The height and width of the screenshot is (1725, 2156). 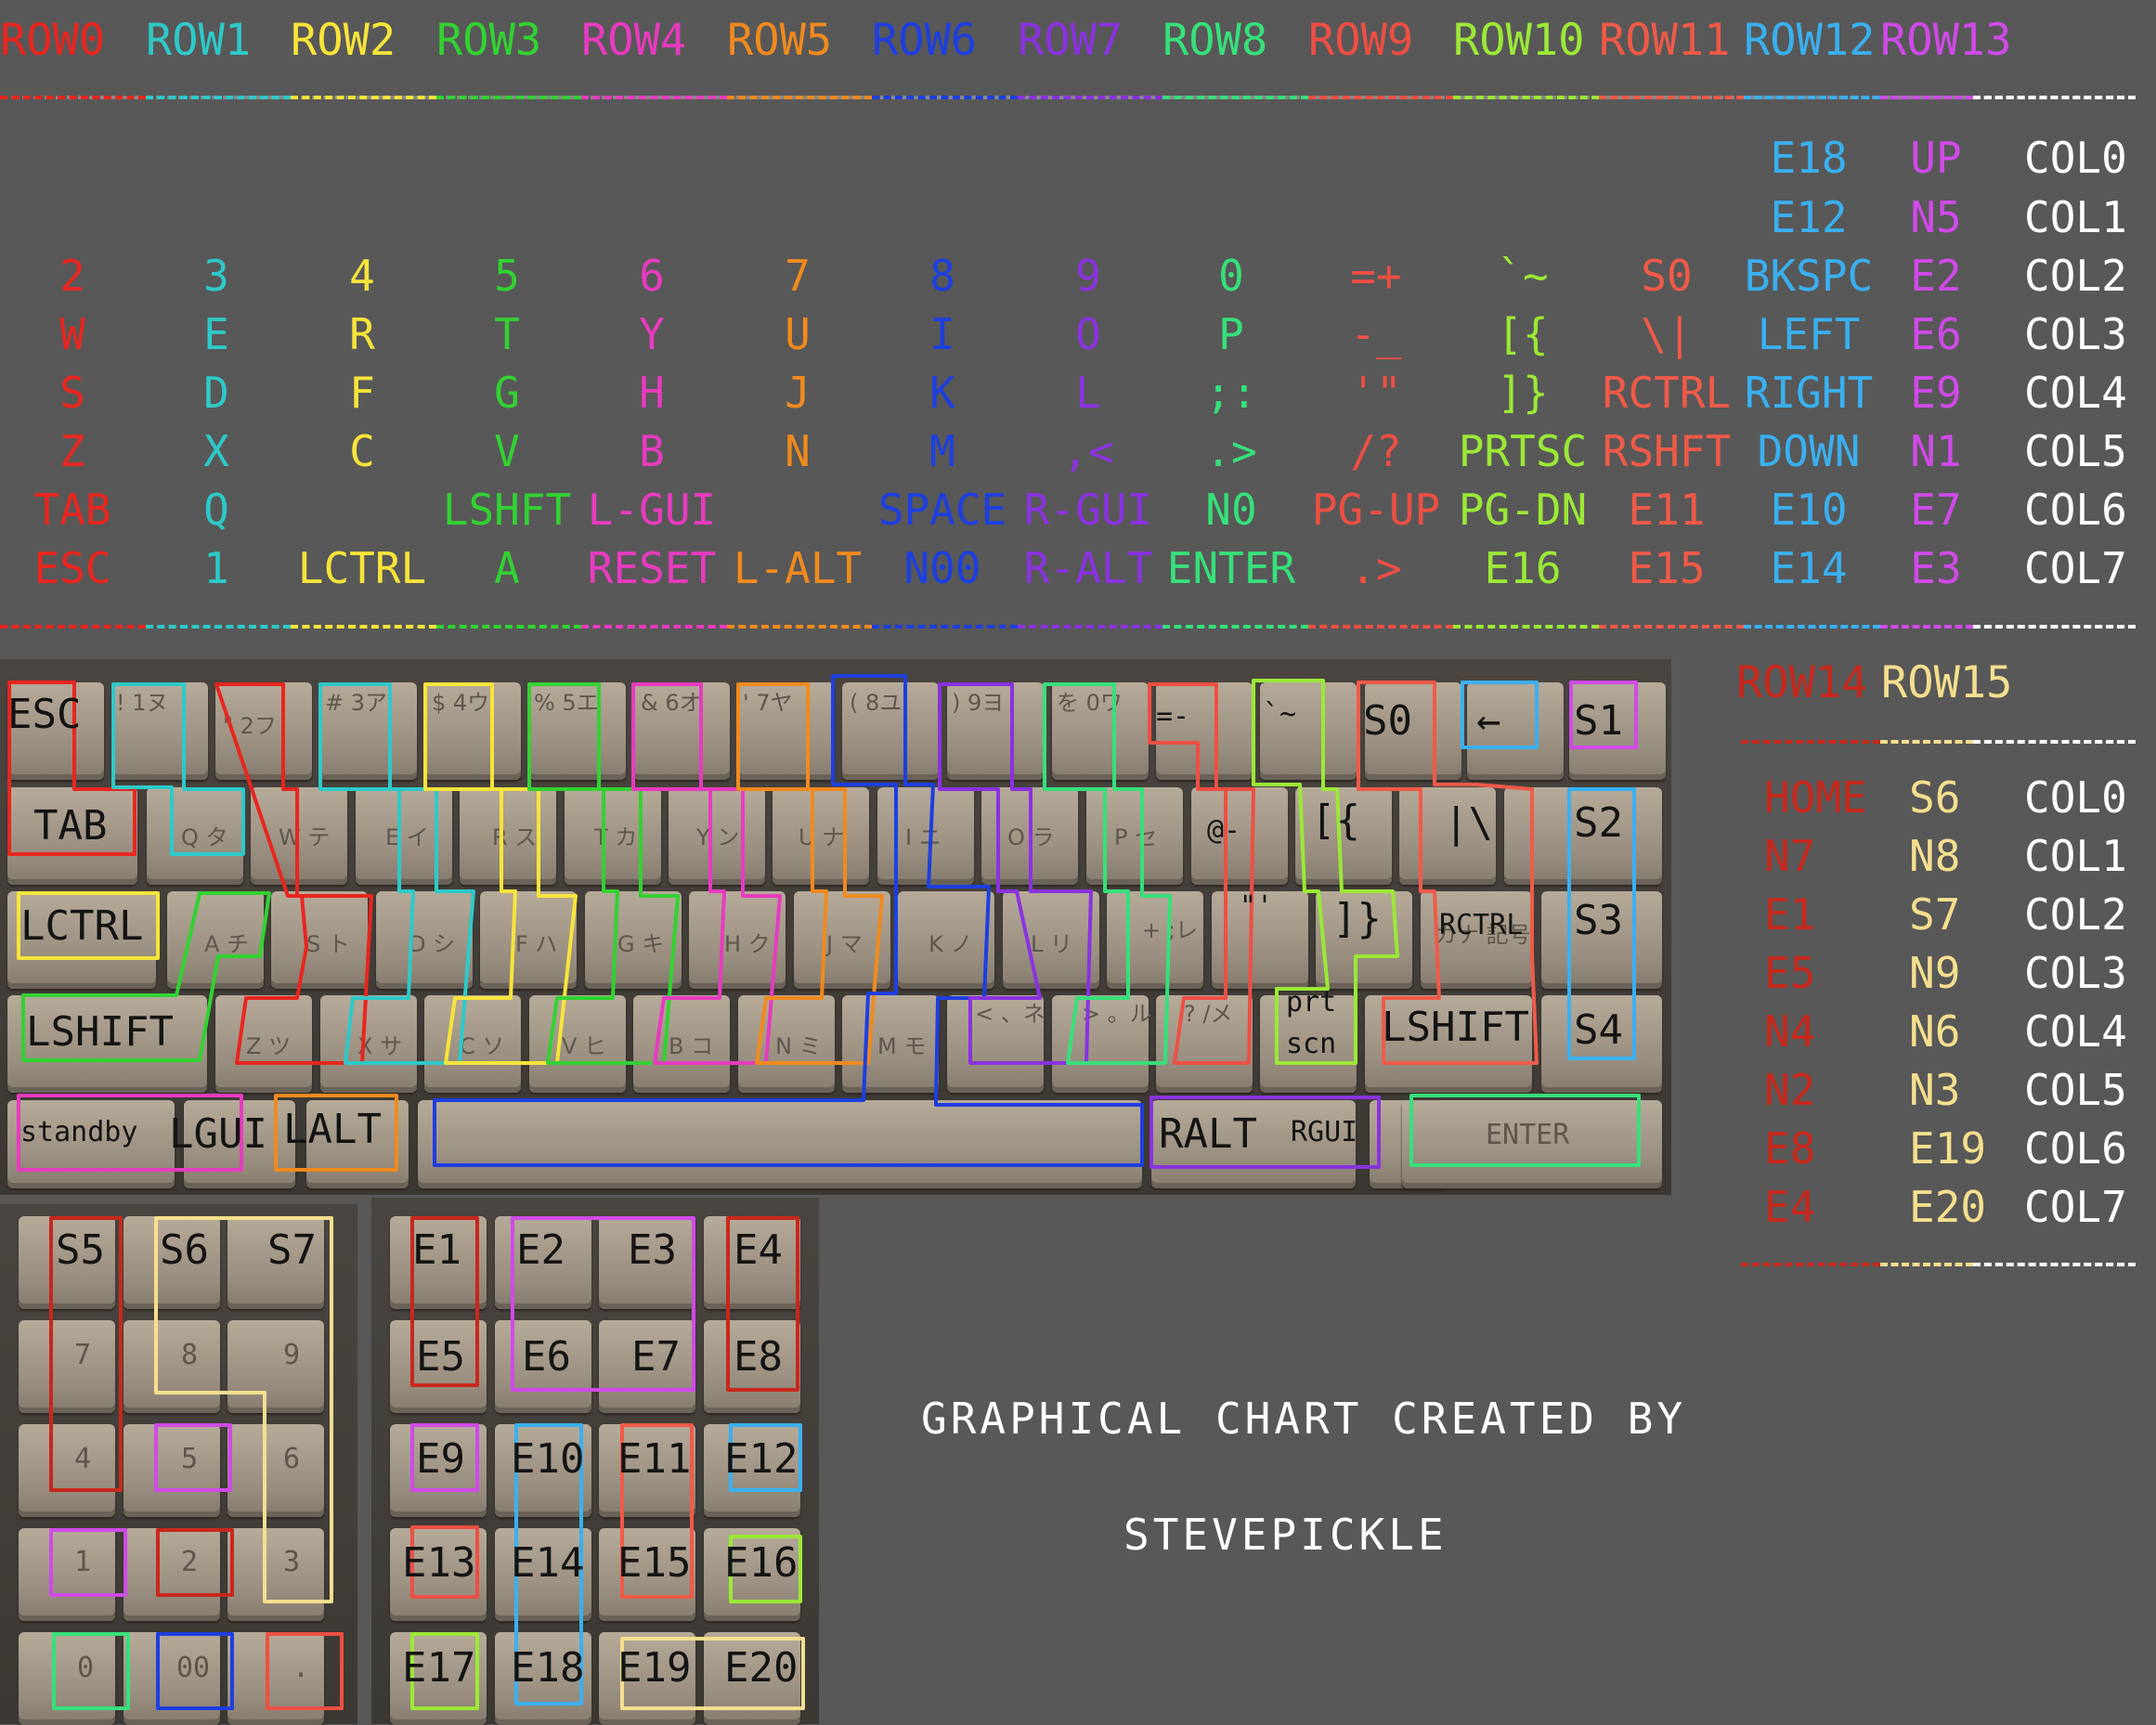 What do you see at coordinates (1335, 820) in the screenshot?
I see `key-label-lbrace: [{` at bounding box center [1335, 820].